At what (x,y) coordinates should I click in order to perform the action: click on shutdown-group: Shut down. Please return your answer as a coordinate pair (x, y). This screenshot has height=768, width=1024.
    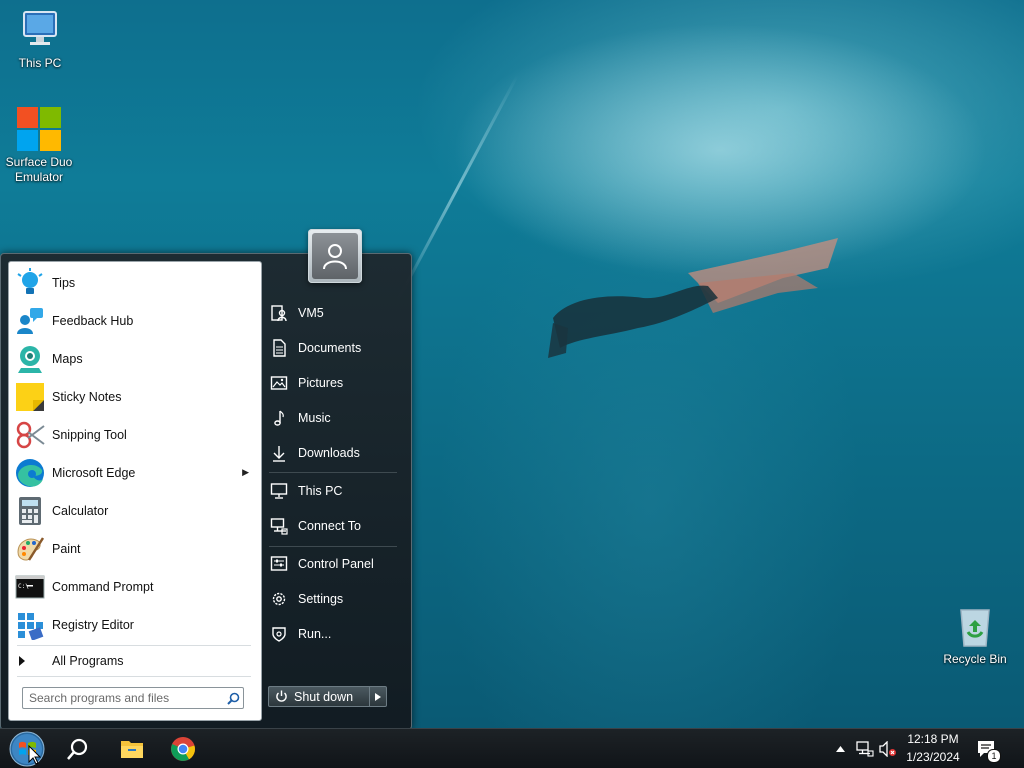
    Looking at the image, I should click on (327, 696).